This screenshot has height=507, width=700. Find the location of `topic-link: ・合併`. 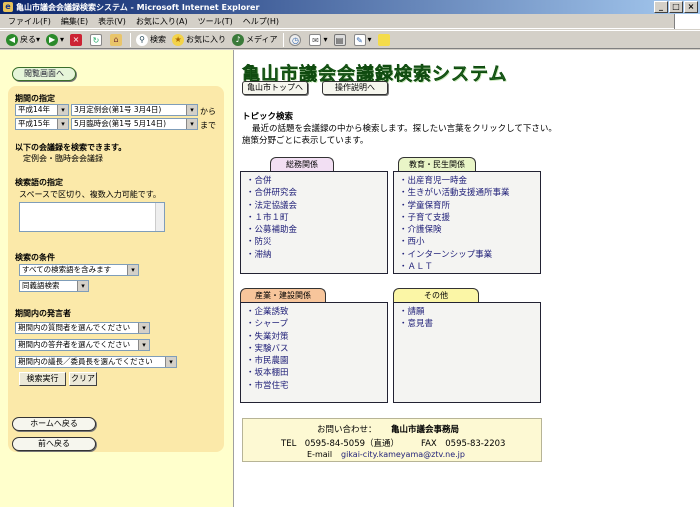

topic-link: ・合併 is located at coordinates (316, 181).